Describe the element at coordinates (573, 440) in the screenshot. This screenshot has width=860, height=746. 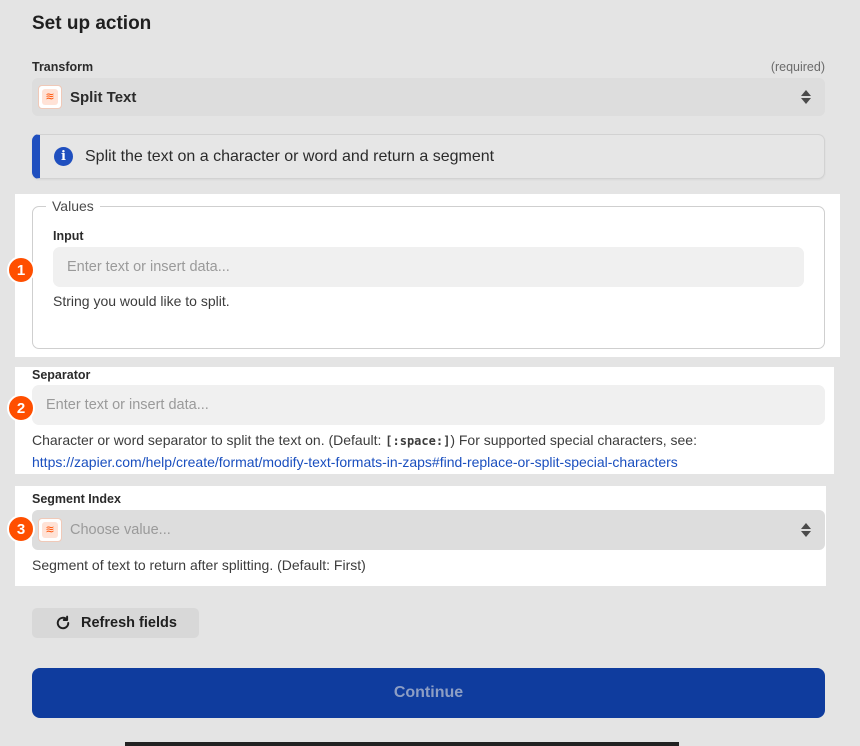
I see `separator-help-after: ) For supported special characters, see:` at that location.